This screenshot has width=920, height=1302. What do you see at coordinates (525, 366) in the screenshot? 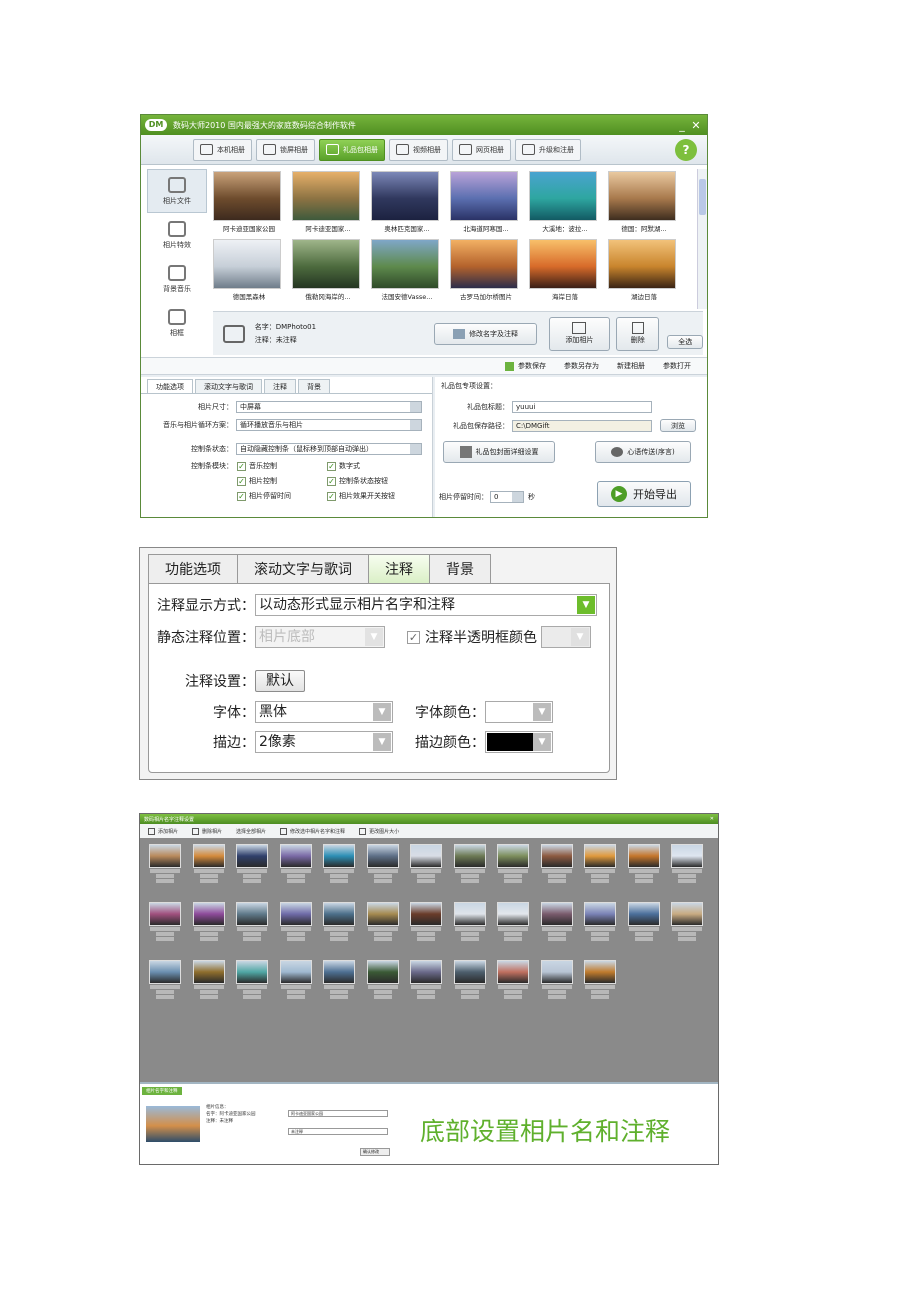
I see `save-params-button: 参数保存` at bounding box center [525, 366].